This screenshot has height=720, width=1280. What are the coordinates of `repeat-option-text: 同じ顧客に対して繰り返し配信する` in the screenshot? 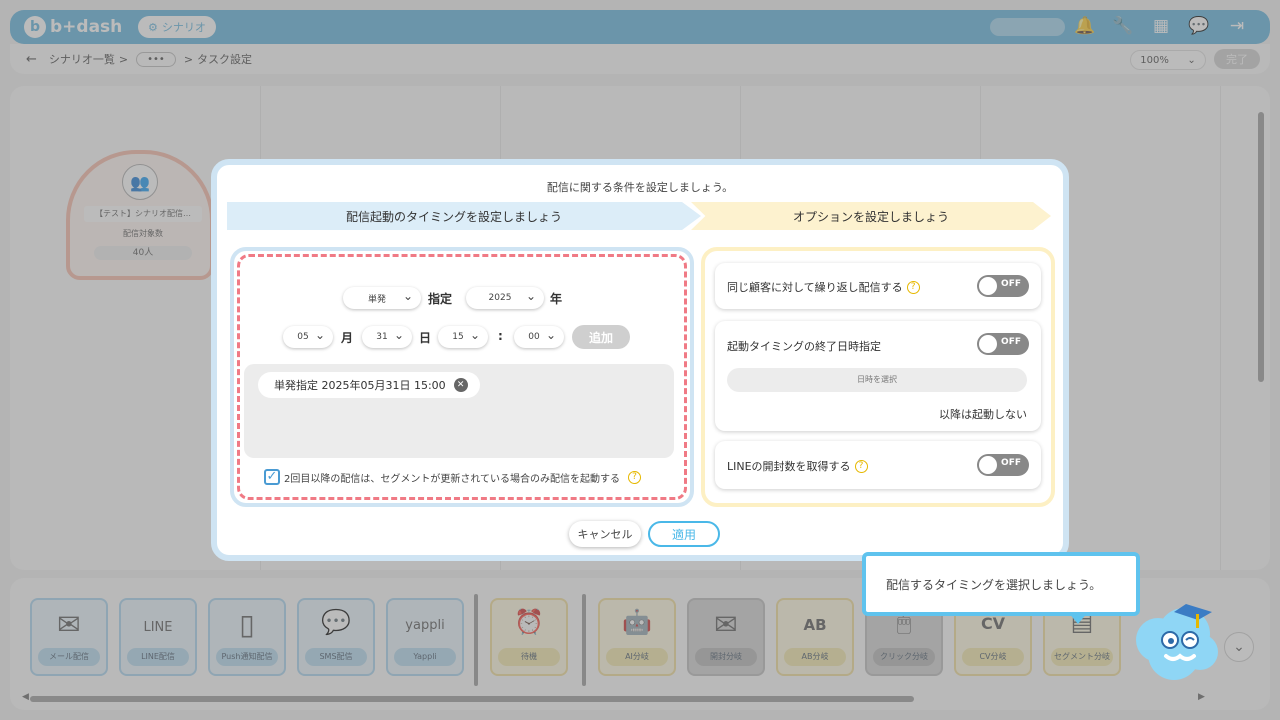 It's located at (815, 287).